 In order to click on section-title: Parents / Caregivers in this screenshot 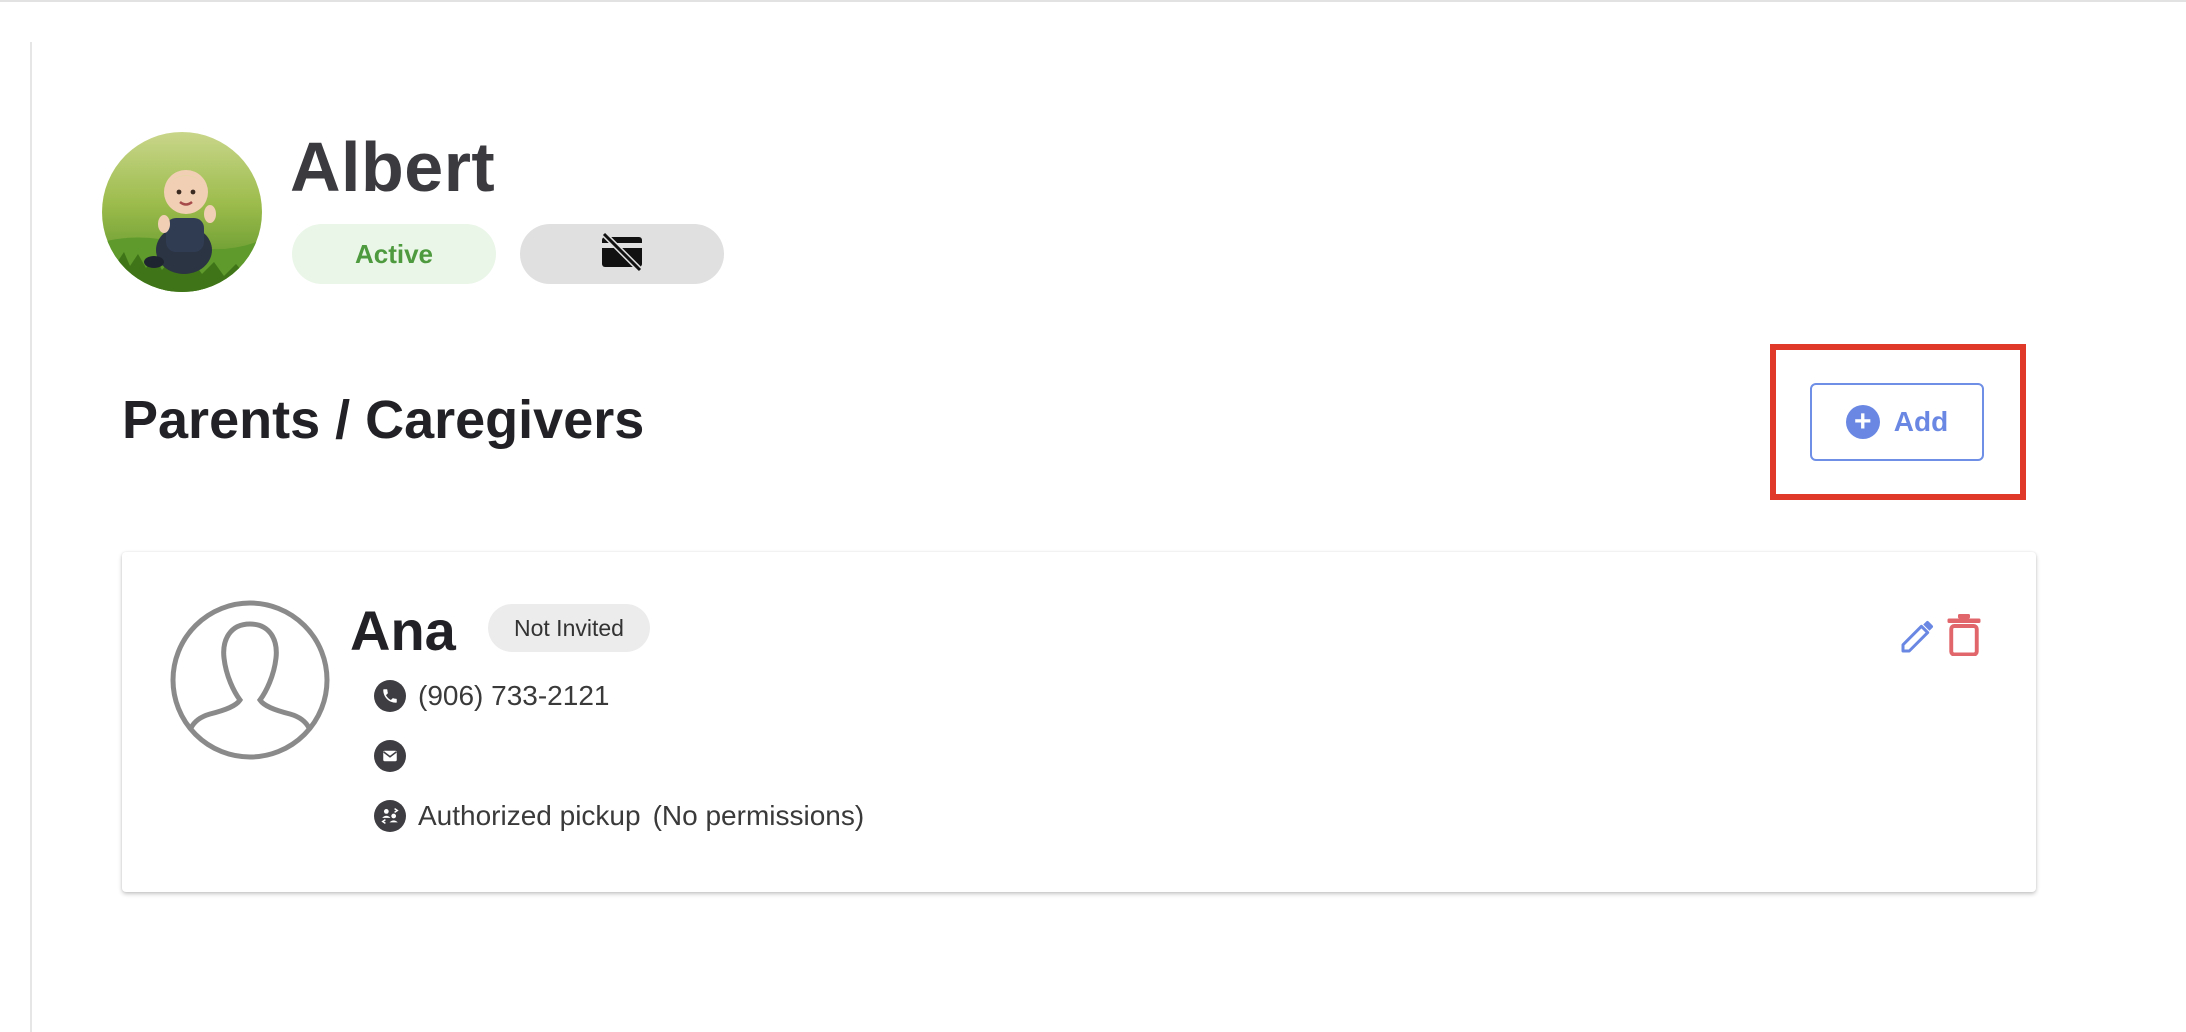, I will do `click(383, 420)`.